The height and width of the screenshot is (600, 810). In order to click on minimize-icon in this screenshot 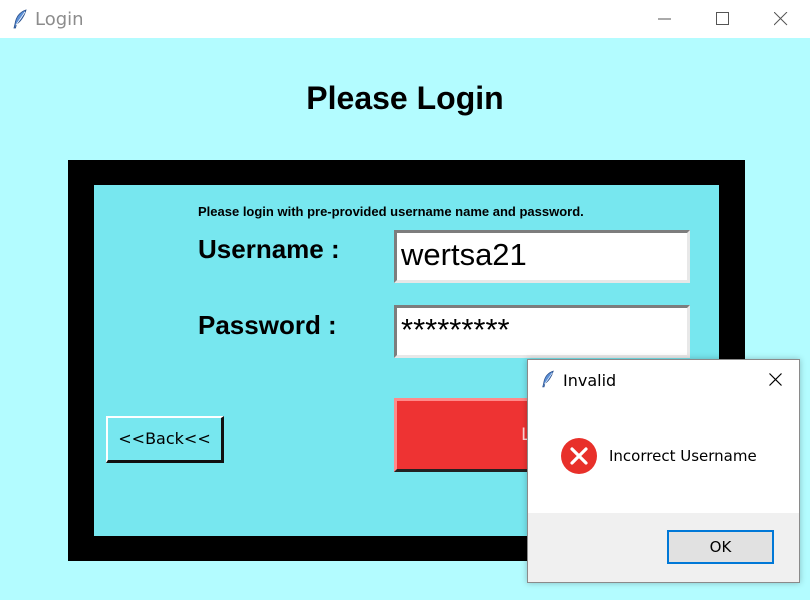, I will do `click(664, 19)`.